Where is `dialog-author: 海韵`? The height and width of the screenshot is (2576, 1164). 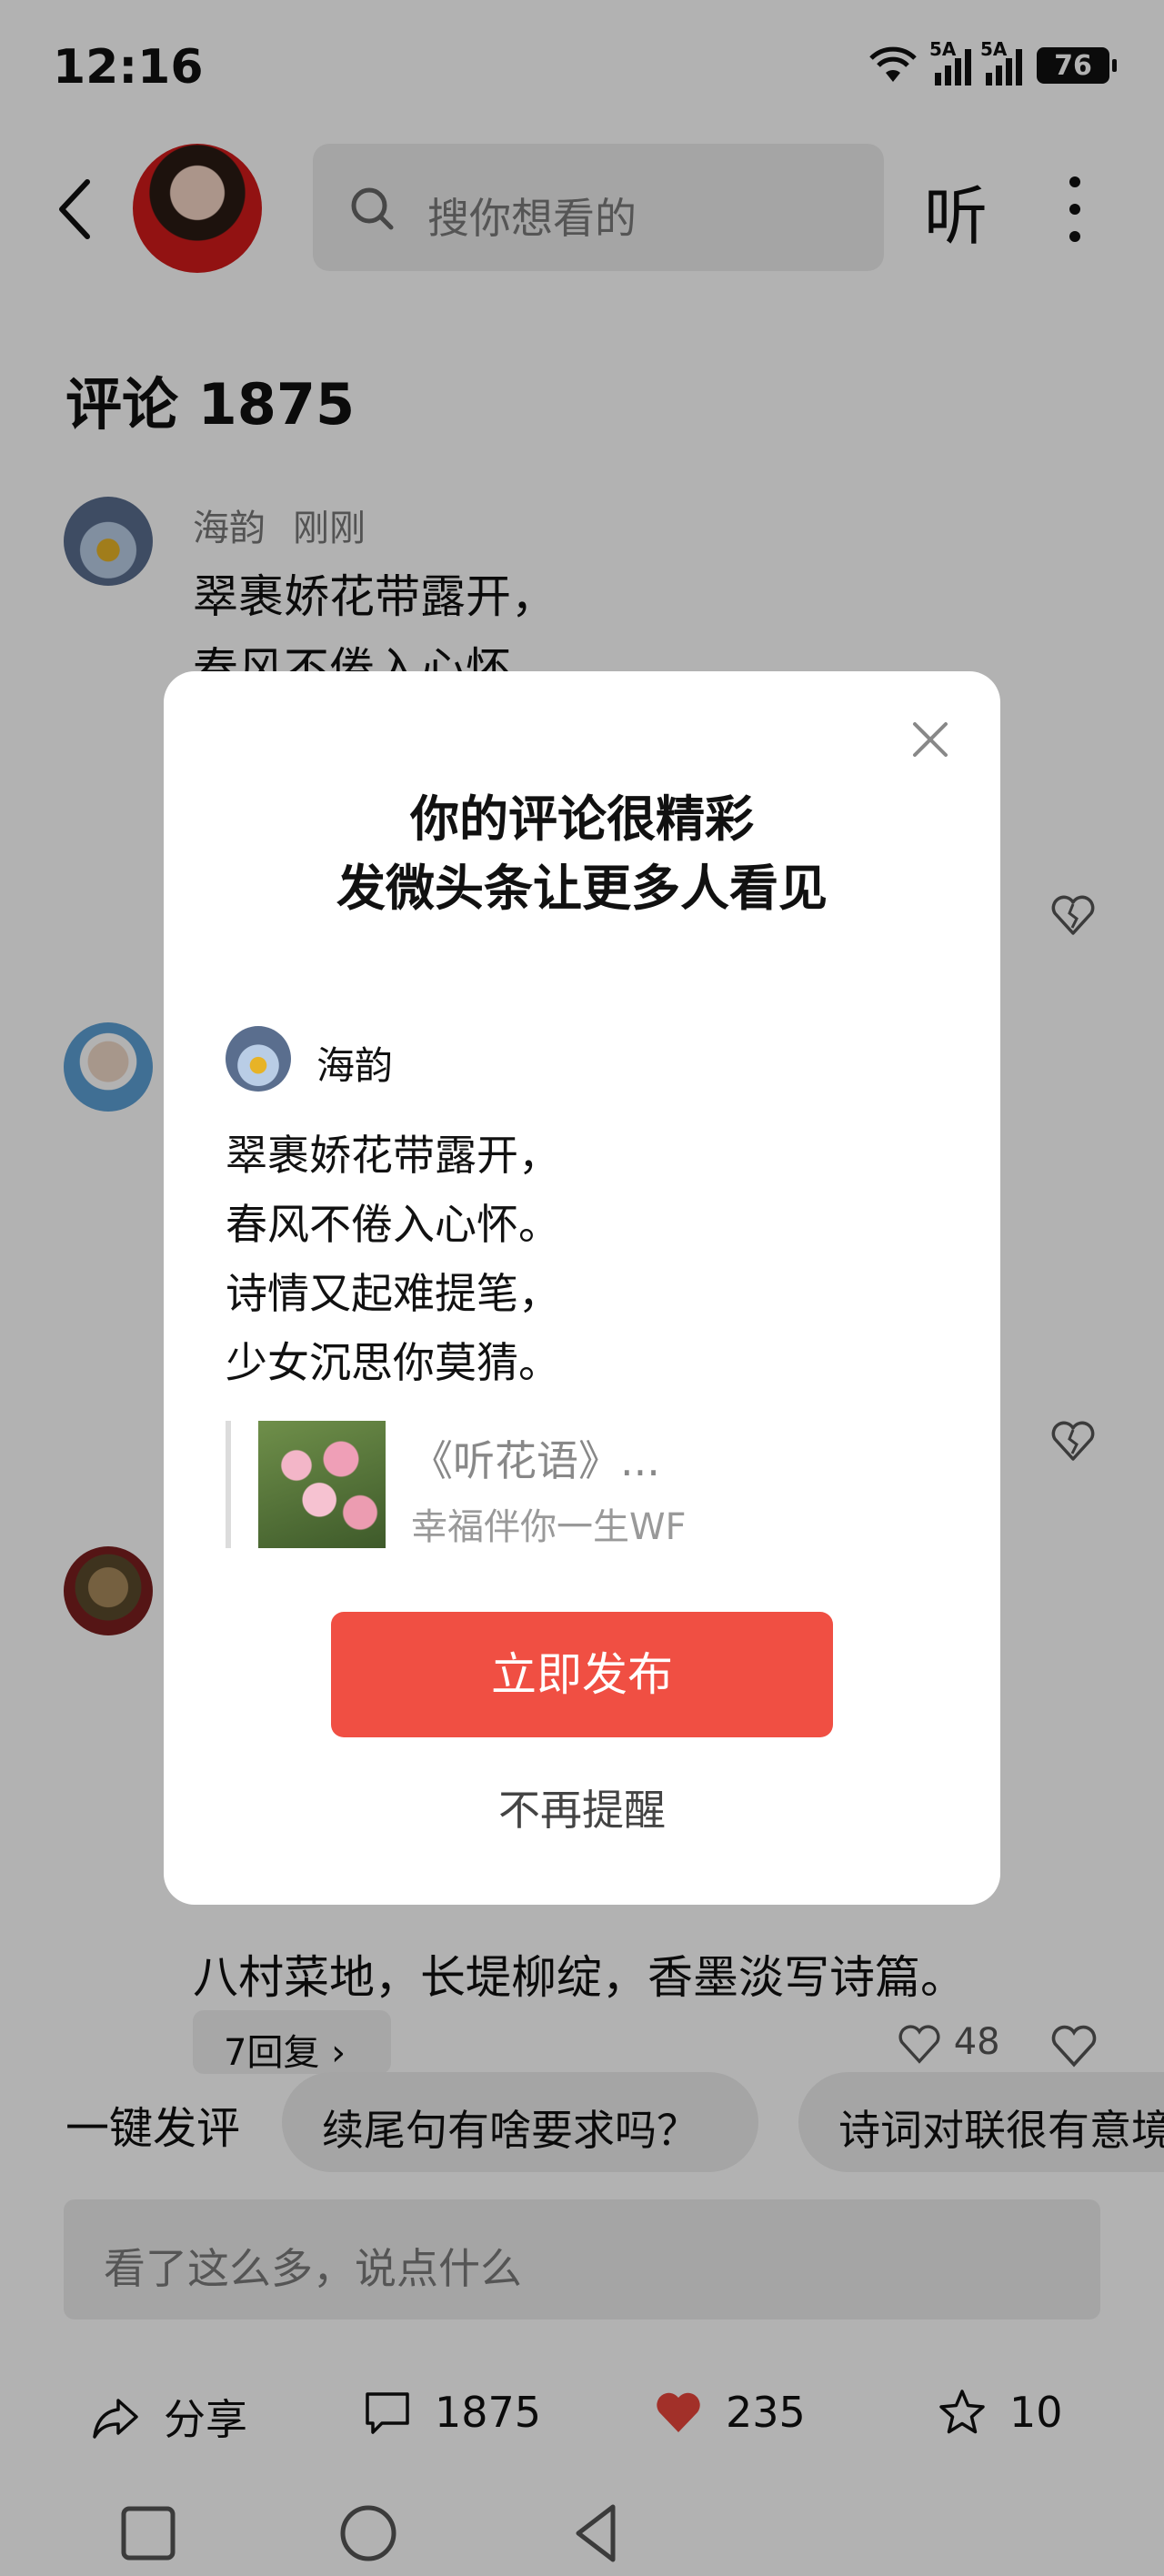 dialog-author: 海韵 is located at coordinates (355, 1065).